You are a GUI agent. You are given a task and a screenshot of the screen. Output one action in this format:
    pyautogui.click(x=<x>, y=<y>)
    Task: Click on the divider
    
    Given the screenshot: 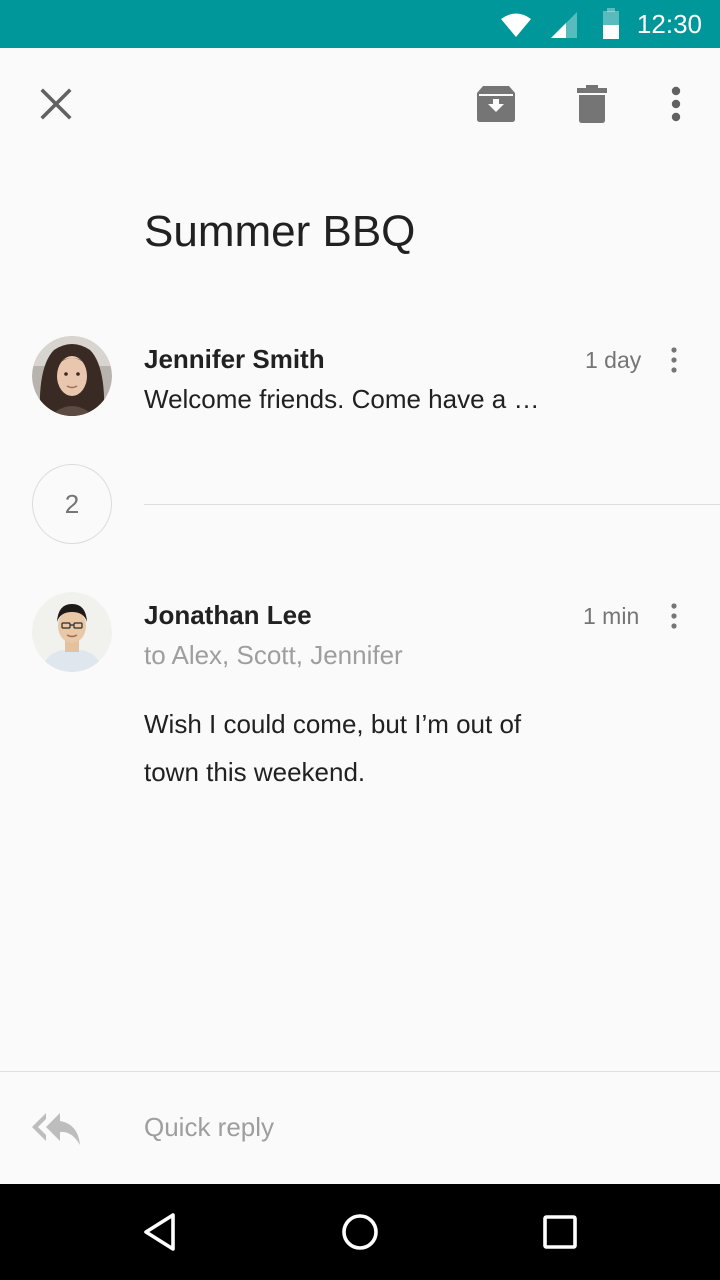 What is the action you would take?
    pyautogui.click(x=432, y=504)
    